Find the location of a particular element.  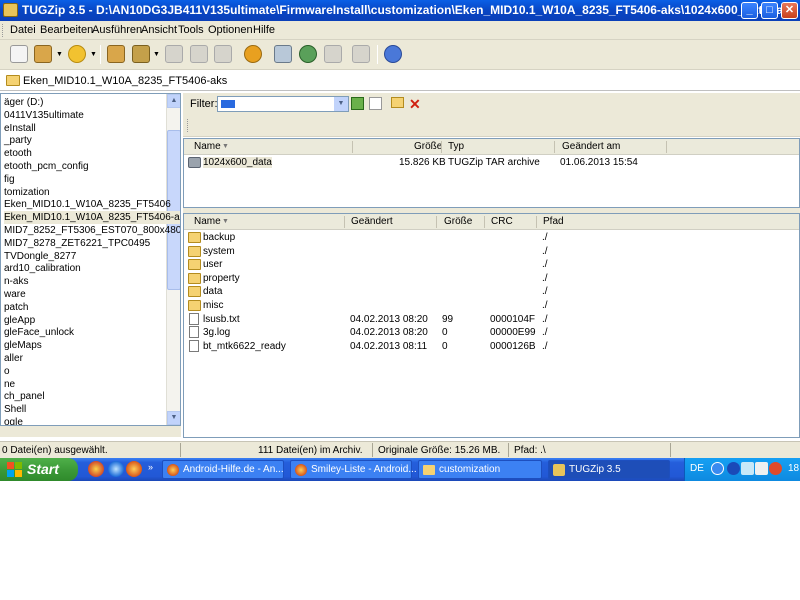

close-button: ✕ is located at coordinates (789, 10).